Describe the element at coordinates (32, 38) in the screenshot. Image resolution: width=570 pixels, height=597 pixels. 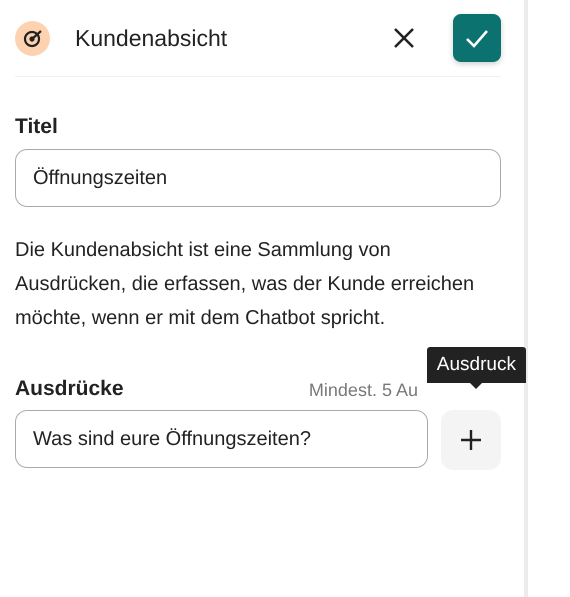
I see `target-icon` at that location.